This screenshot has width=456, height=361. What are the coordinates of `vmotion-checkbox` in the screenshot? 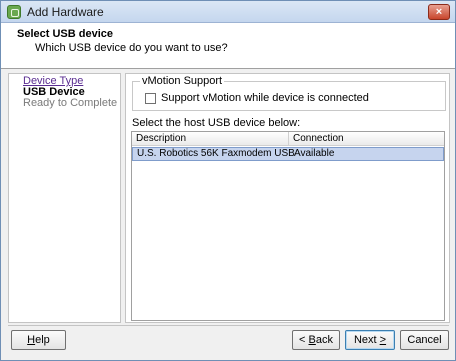 It's located at (150, 98).